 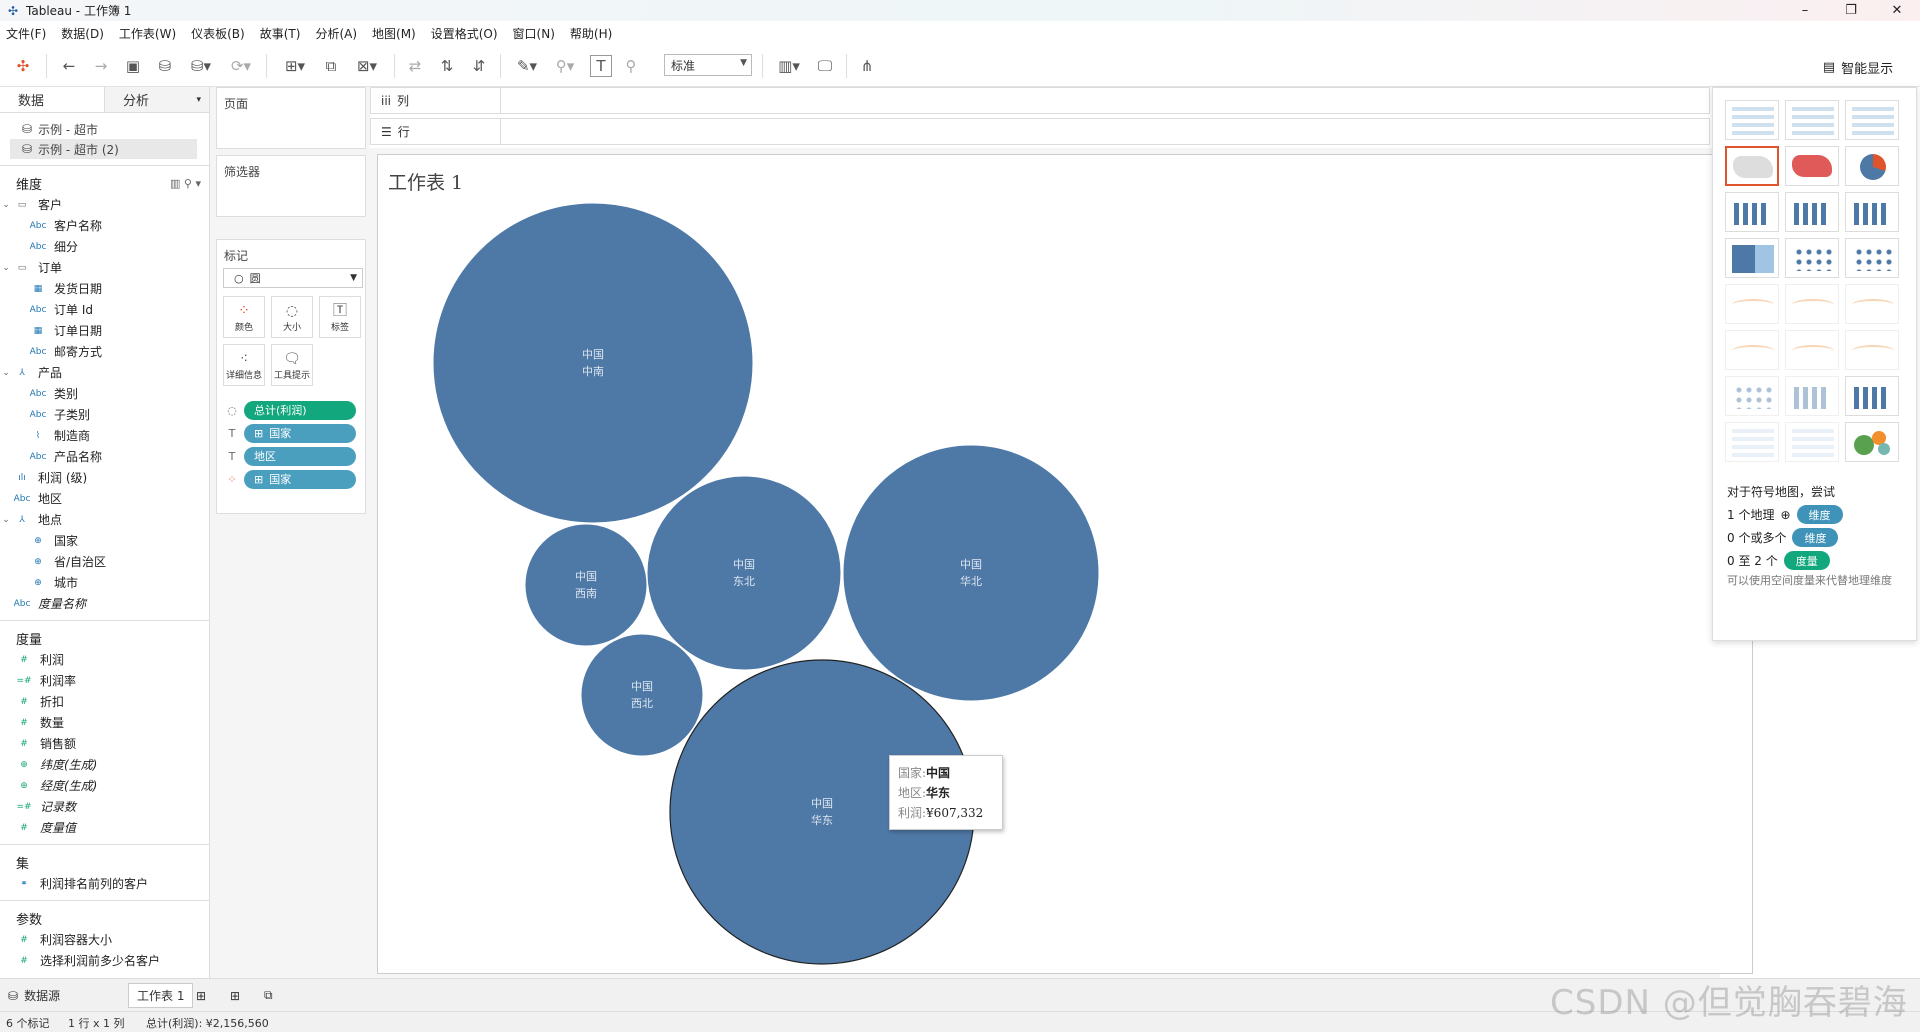 I want to click on menu-analysis: 分析(A), so click(x=336, y=33).